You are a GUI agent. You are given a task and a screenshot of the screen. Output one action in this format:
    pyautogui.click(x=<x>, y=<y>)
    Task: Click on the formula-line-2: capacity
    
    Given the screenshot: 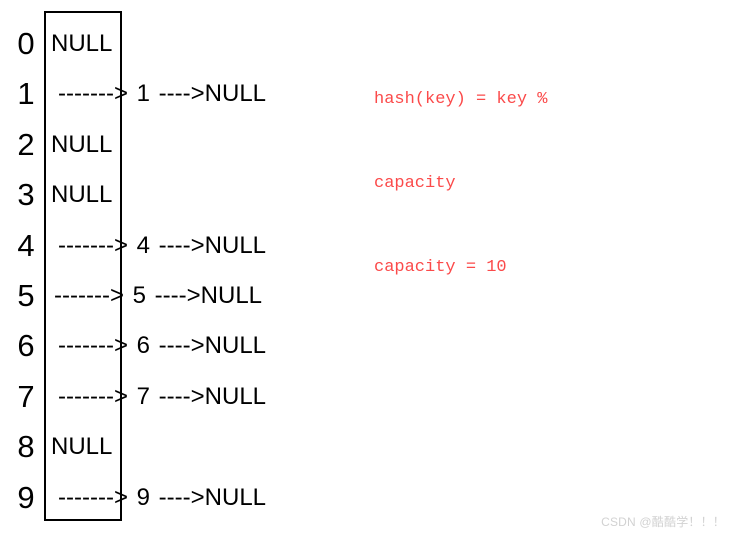 What is the action you would take?
    pyautogui.click(x=415, y=183)
    